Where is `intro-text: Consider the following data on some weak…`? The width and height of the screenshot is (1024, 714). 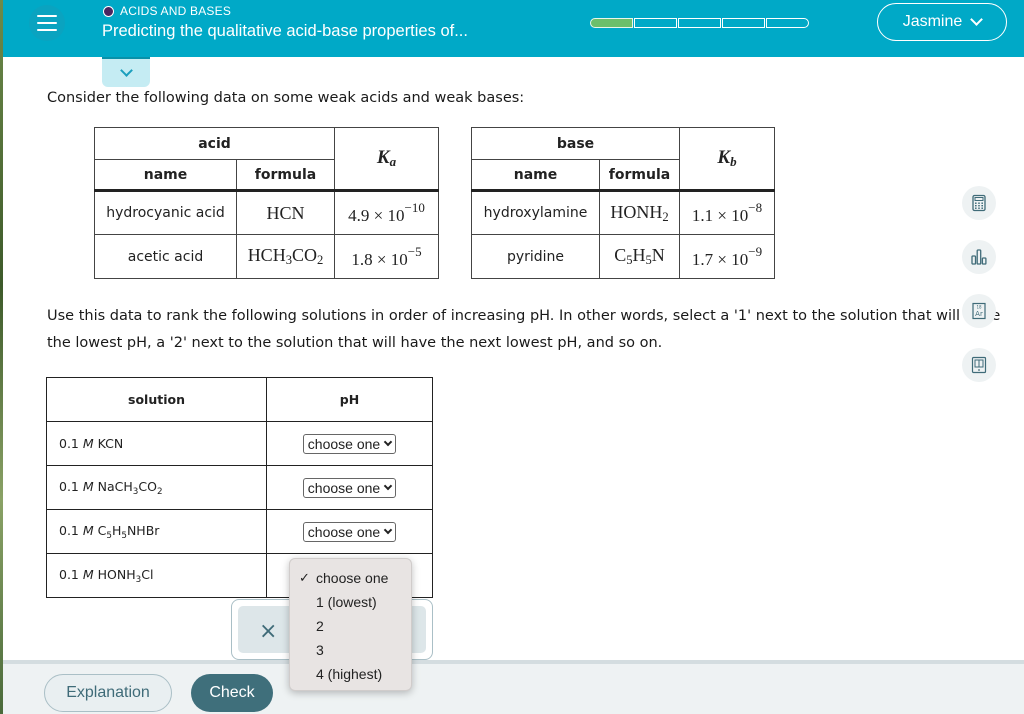
intro-text: Consider the following data on some weak… is located at coordinates (286, 98).